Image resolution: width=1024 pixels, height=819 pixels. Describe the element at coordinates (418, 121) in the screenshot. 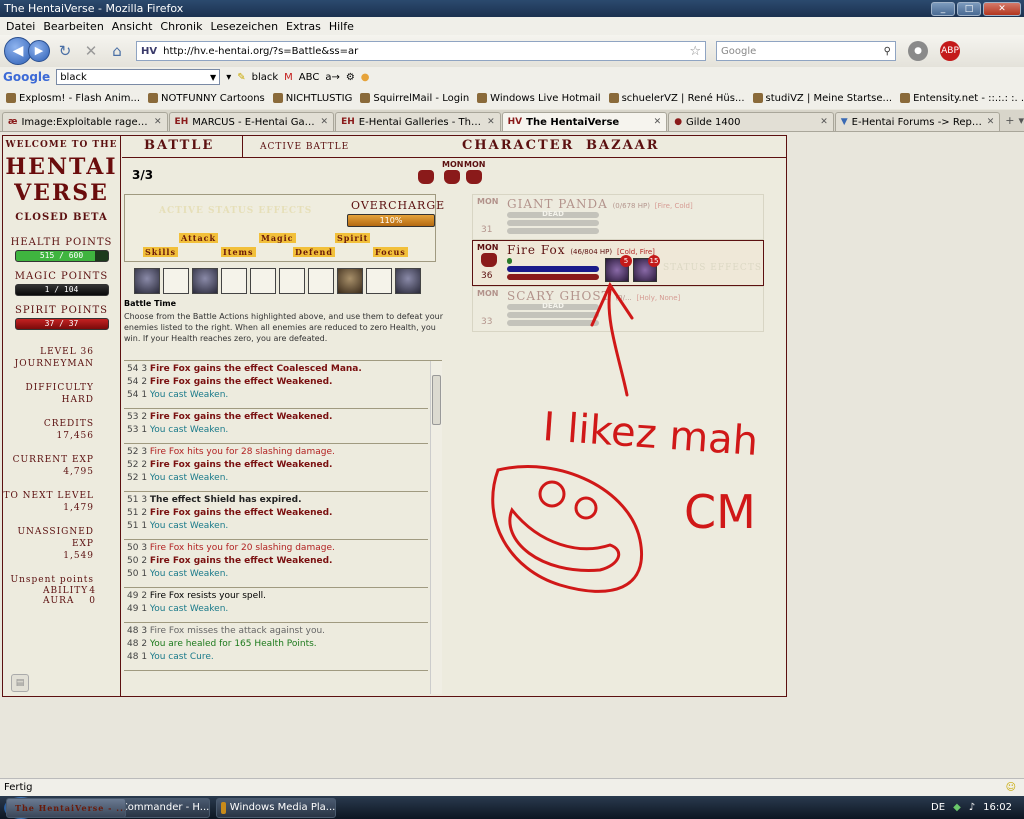

I see `tab-ehentai-galleries: EHE-Hentai Galleries - The Fre...✕` at that location.